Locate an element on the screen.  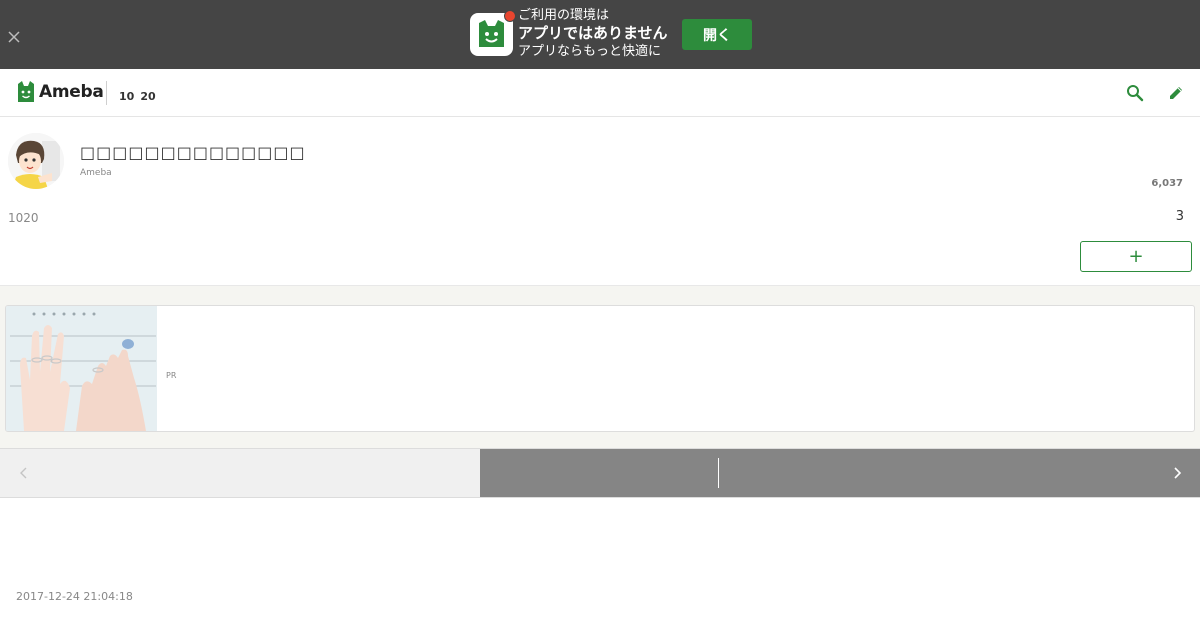
open-app-button: 開く is located at coordinates (717, 34).